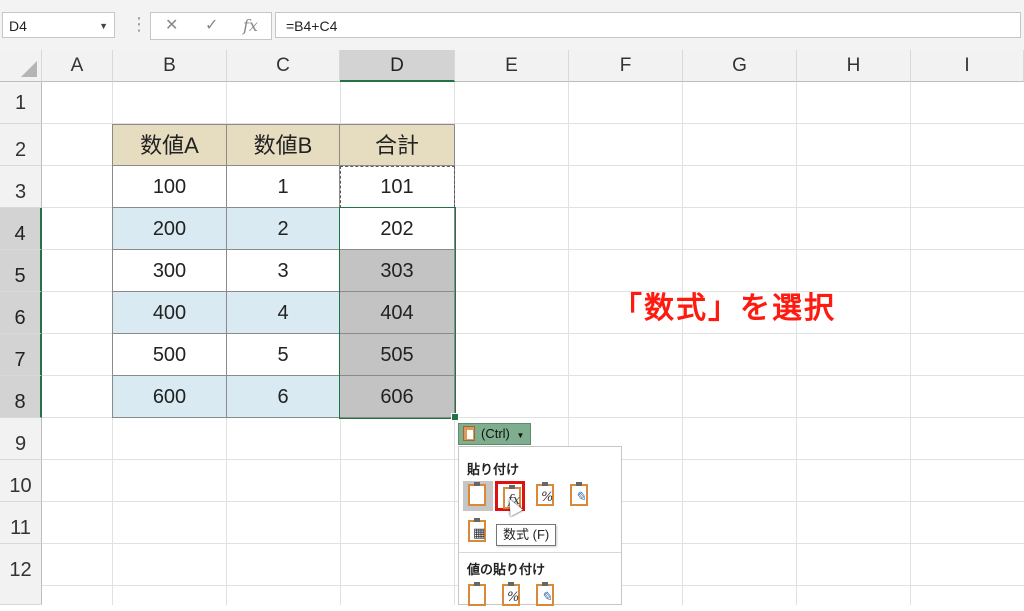  Describe the element at coordinates (77, 66) in the screenshot. I see `column-header-a: A` at that location.